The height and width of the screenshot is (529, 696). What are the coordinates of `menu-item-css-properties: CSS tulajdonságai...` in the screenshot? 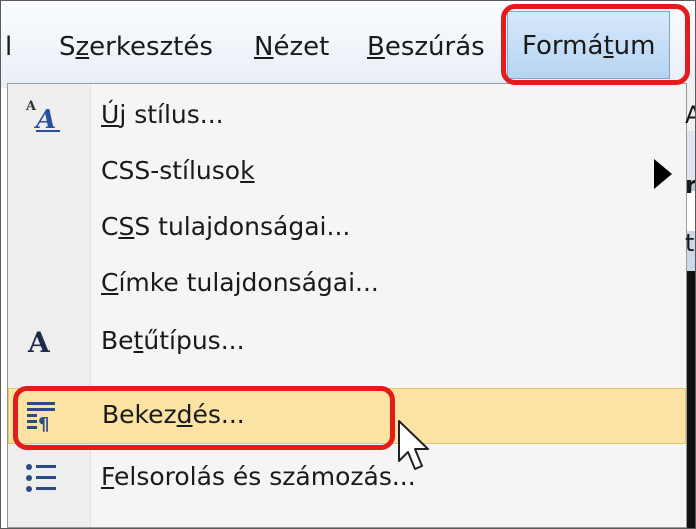 It's located at (347, 228).